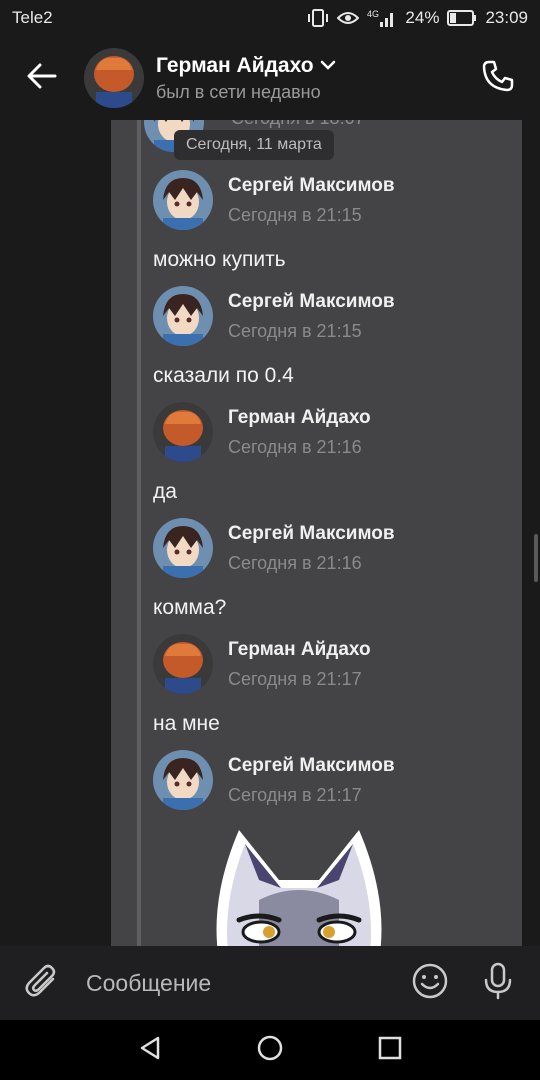  Describe the element at coordinates (190, 607) in the screenshot. I see `message-text: комма?` at that location.